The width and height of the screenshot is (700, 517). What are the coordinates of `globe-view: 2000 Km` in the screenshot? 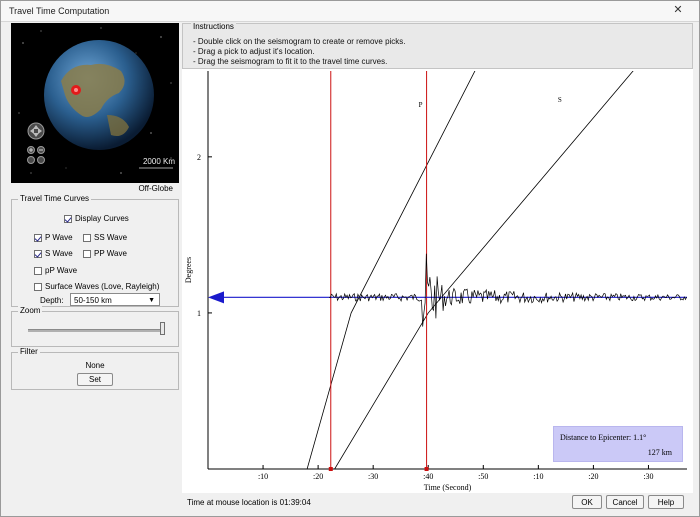 It's located at (95, 103).